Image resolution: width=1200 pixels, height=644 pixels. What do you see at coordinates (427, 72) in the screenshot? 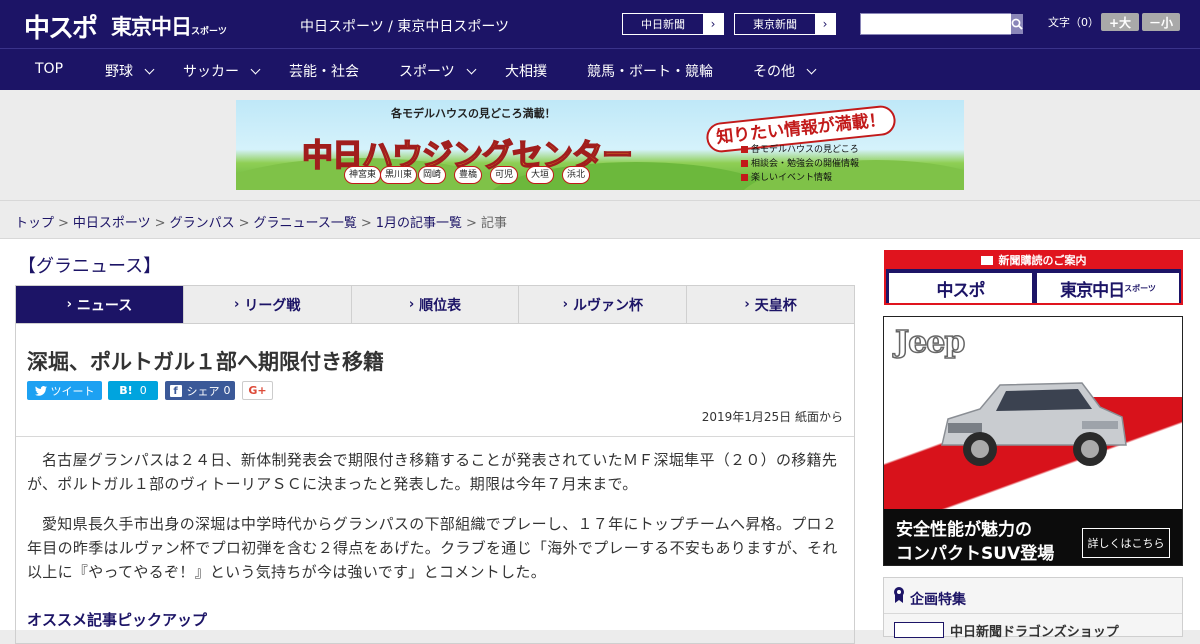
I see `nav-label: スポーツ` at bounding box center [427, 72].